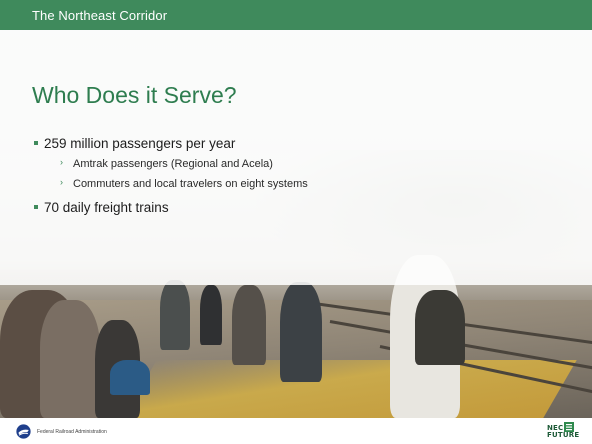 The image size is (592, 444). I want to click on bullet-text: 259 million passengers per year, so click(140, 143).